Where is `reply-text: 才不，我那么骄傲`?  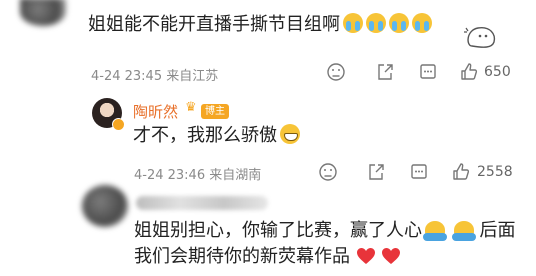
reply-text: 才不，我那么骄傲 is located at coordinates (216, 136).